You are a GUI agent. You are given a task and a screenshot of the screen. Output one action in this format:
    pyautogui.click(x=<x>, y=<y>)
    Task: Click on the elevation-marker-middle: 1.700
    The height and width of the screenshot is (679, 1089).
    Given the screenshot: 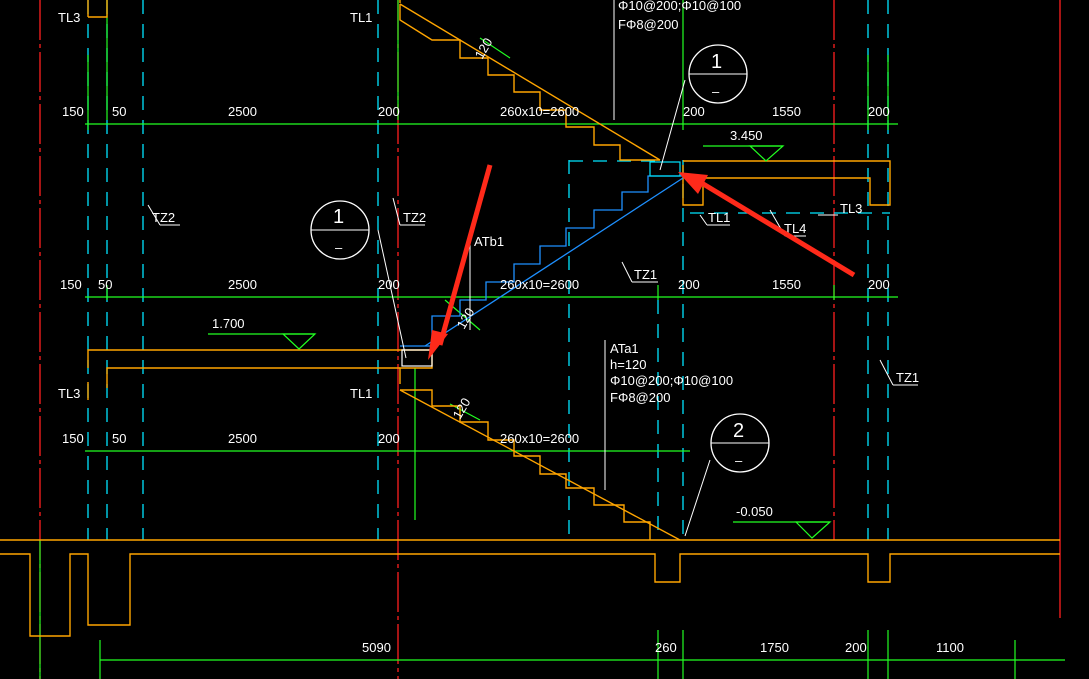 What is the action you would take?
    pyautogui.click(x=264, y=333)
    